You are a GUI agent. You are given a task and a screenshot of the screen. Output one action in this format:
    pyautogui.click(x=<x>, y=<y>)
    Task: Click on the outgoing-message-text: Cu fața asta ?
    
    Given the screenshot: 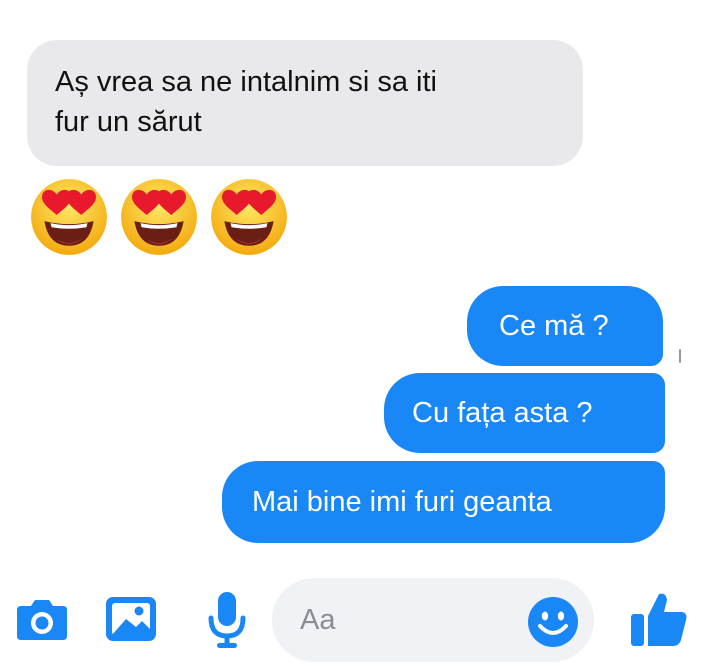 What is the action you would take?
    pyautogui.click(x=502, y=413)
    